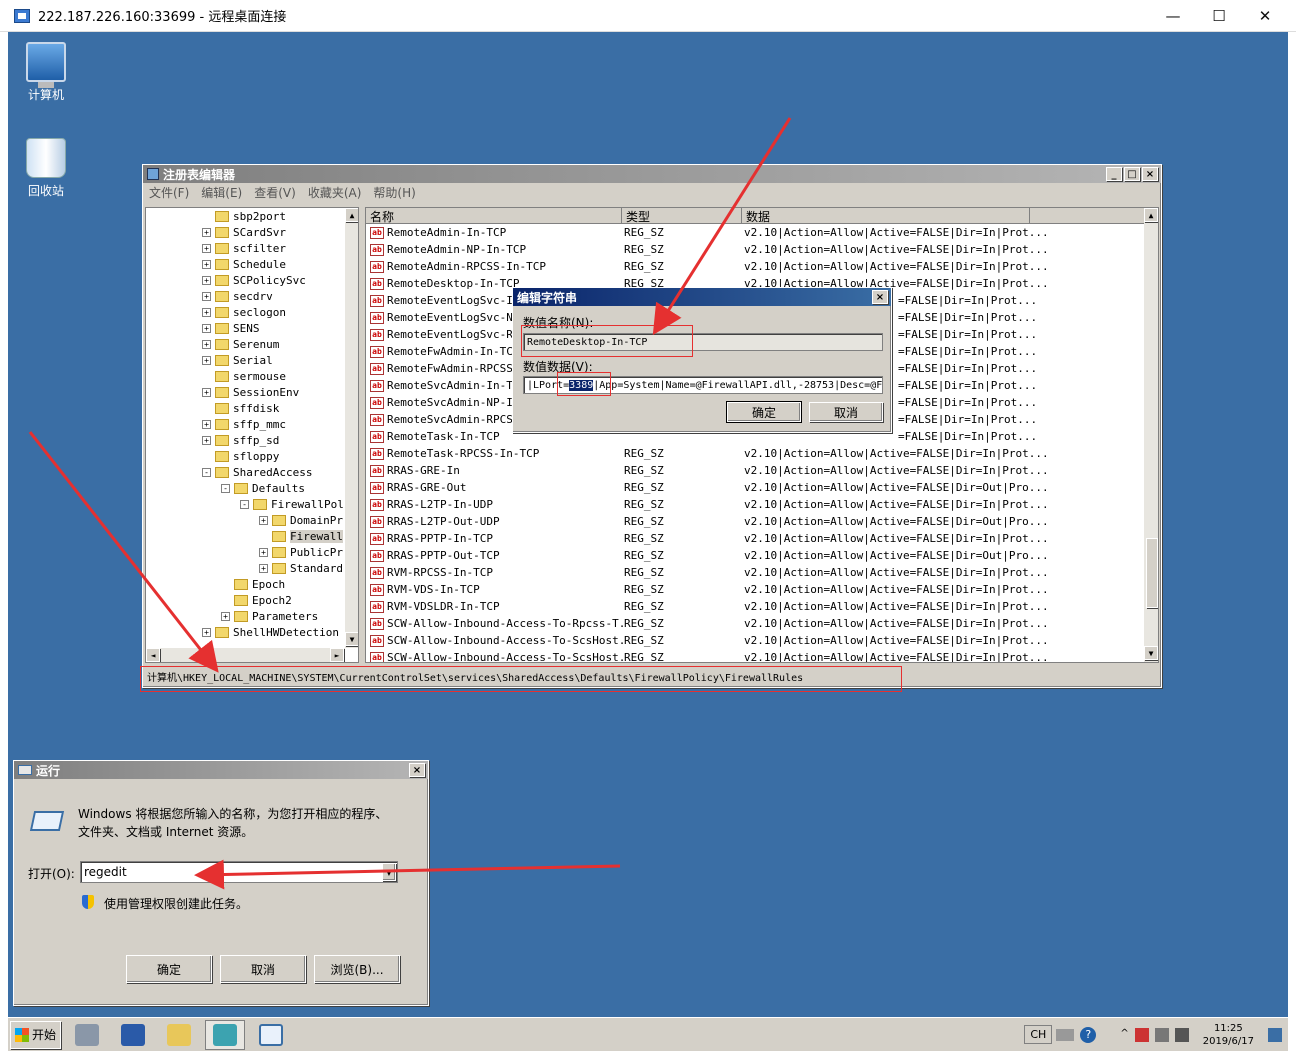 This screenshot has height=1051, width=1296. What do you see at coordinates (179, 1035) in the screenshot?
I see `taskbar-explorer` at bounding box center [179, 1035].